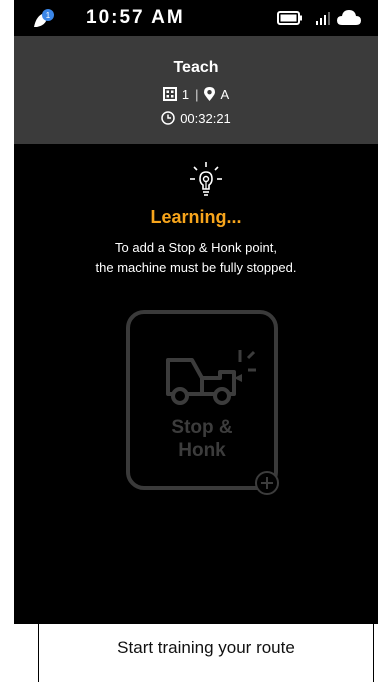 The height and width of the screenshot is (682, 390). Describe the element at coordinates (210, 93) in the screenshot. I see `location-pin-icon` at that location.